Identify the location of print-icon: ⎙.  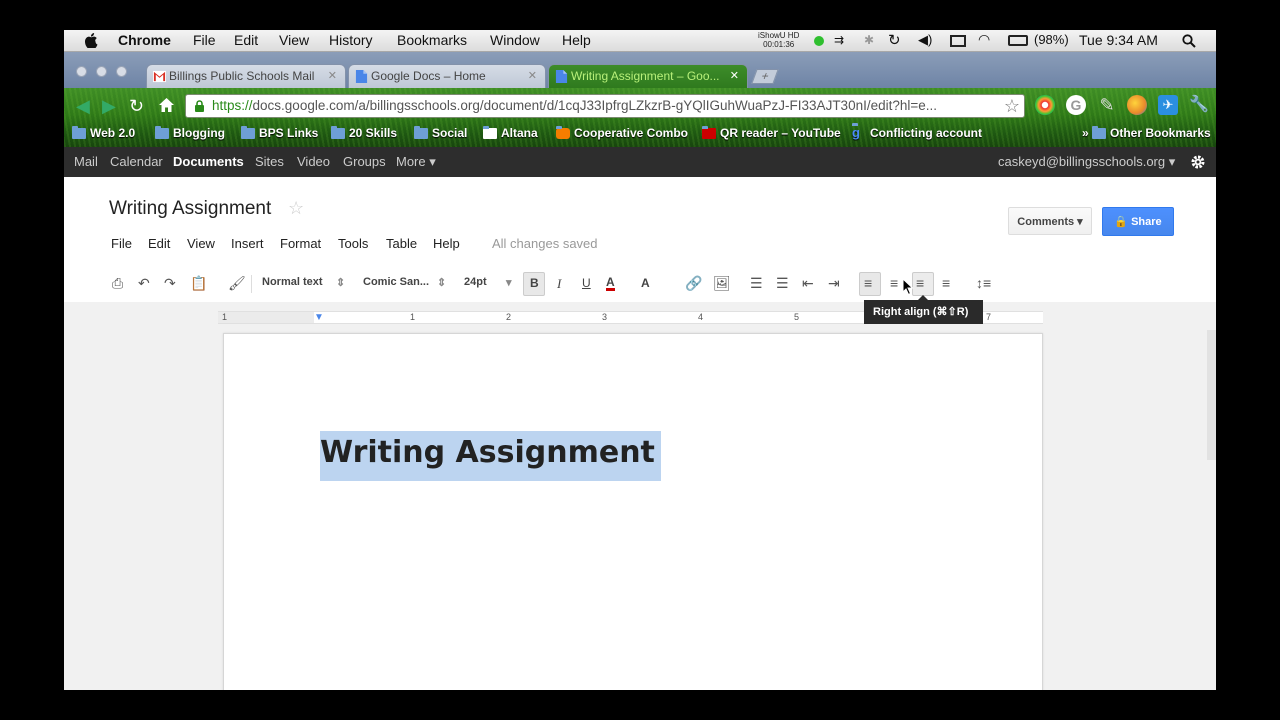
(117, 283).